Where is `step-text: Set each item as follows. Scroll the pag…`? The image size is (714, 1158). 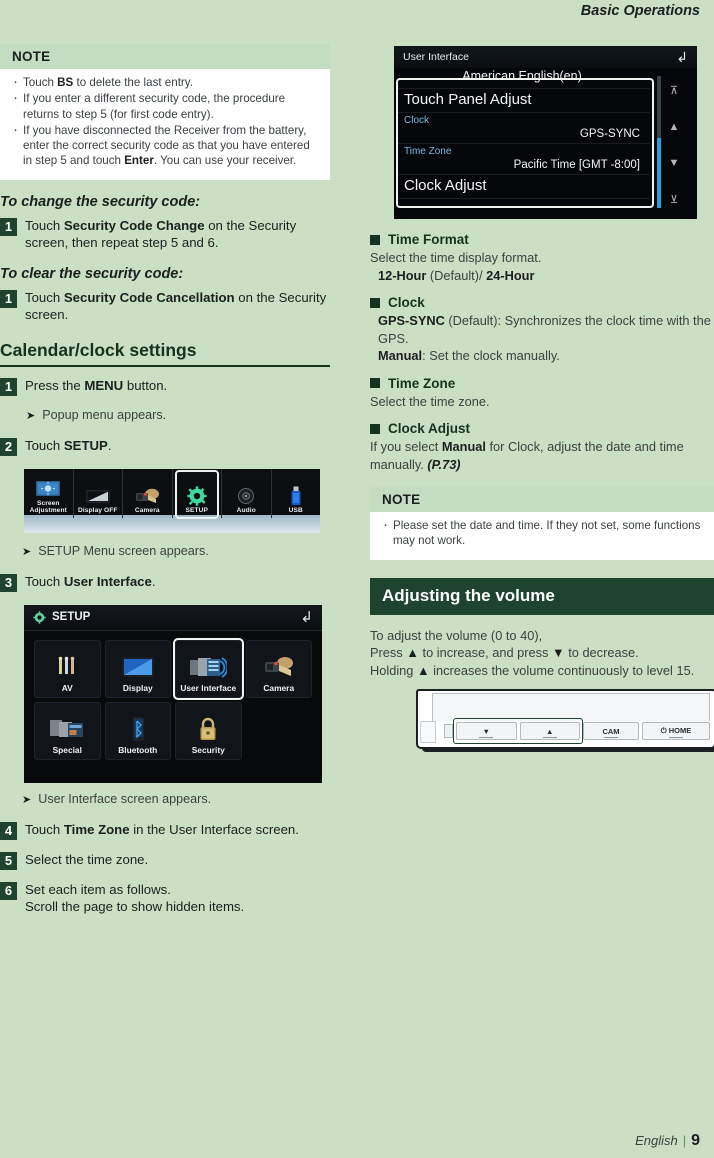
step-text: Set each item as follows. Scroll the pag… is located at coordinates (134, 898).